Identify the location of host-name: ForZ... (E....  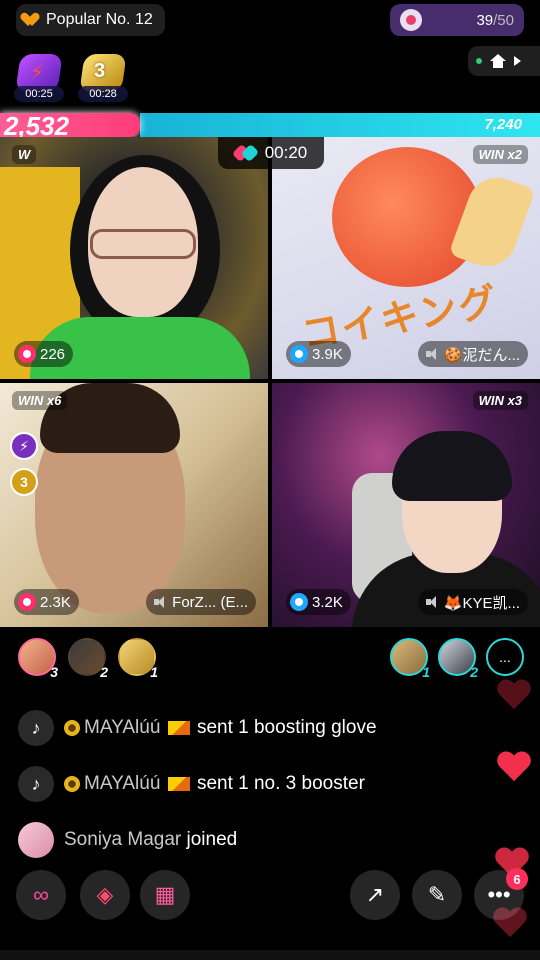
(210, 602).